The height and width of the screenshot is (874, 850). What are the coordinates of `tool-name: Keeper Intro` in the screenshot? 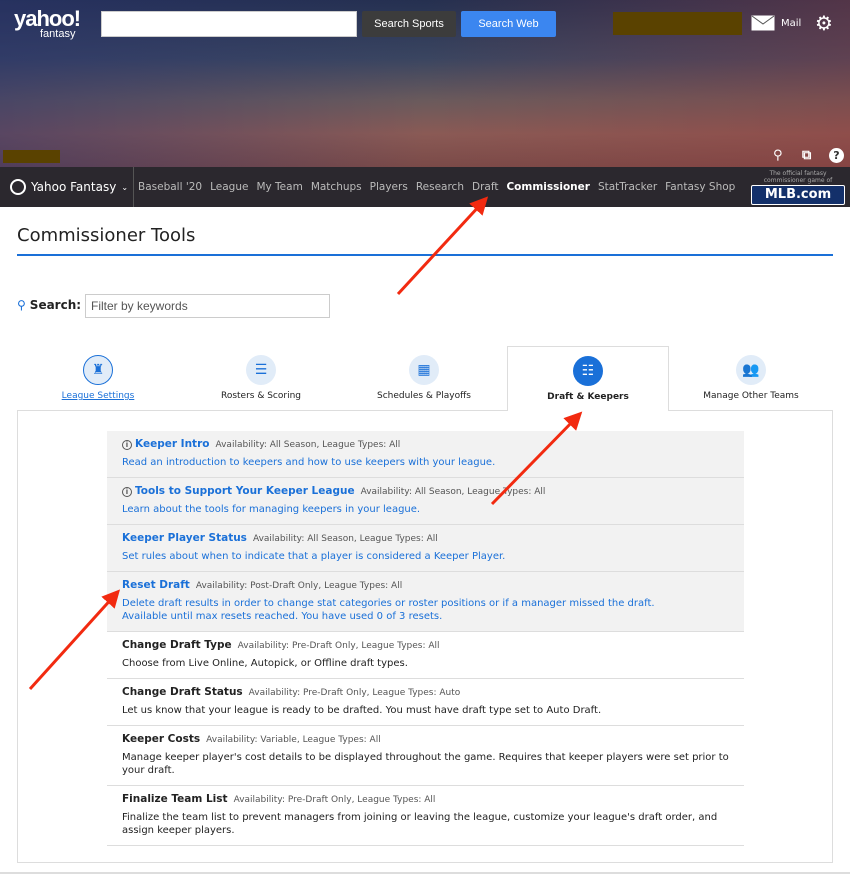 It's located at (172, 444).